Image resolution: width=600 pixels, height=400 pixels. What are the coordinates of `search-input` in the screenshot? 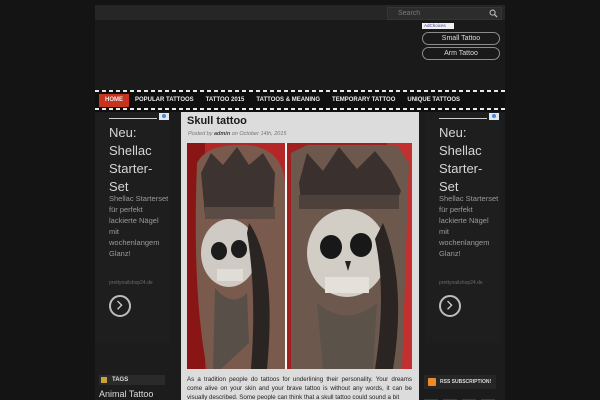 It's located at (441, 13).